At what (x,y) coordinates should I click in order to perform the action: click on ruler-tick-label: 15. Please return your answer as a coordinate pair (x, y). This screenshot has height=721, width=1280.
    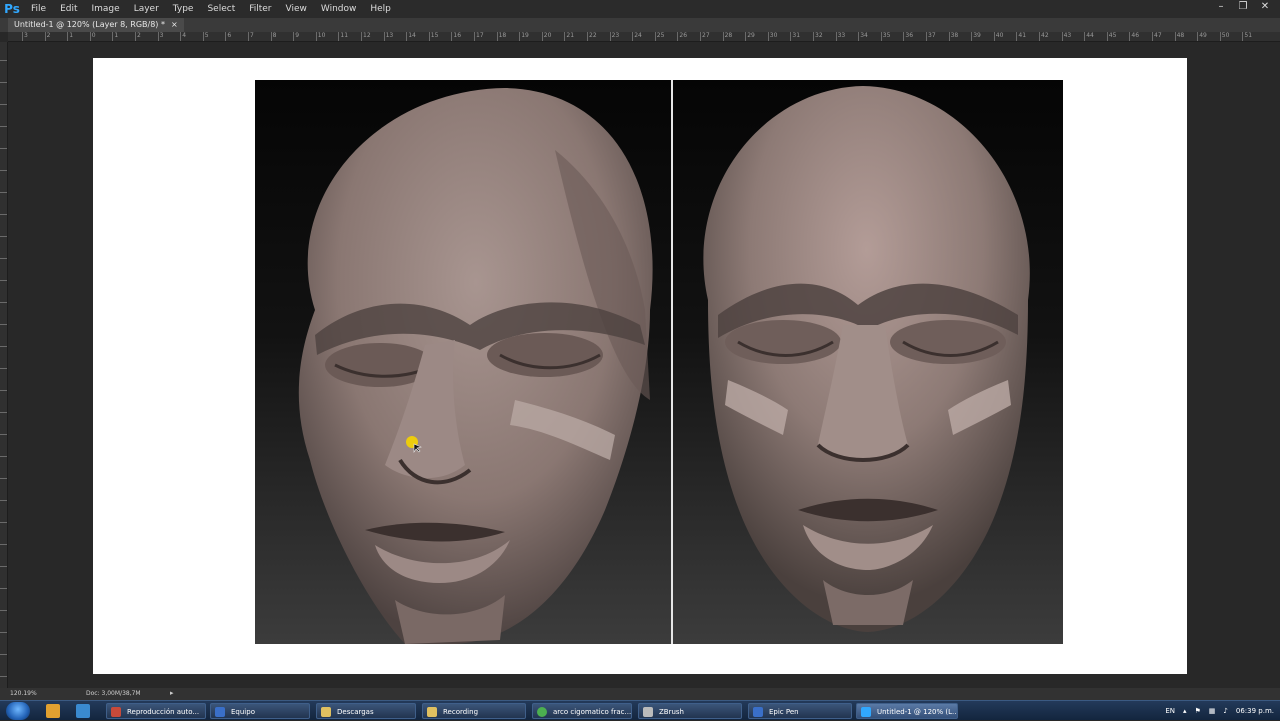
    Looking at the image, I should click on (434, 35).